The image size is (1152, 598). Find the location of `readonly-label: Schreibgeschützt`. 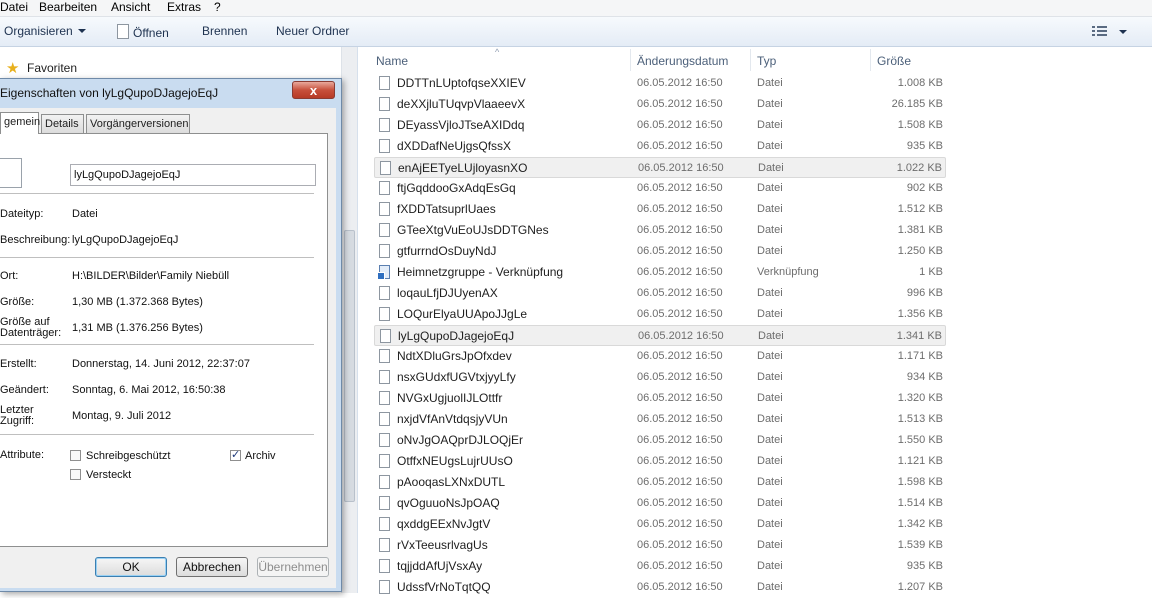

readonly-label: Schreibgeschützt is located at coordinates (128, 456).